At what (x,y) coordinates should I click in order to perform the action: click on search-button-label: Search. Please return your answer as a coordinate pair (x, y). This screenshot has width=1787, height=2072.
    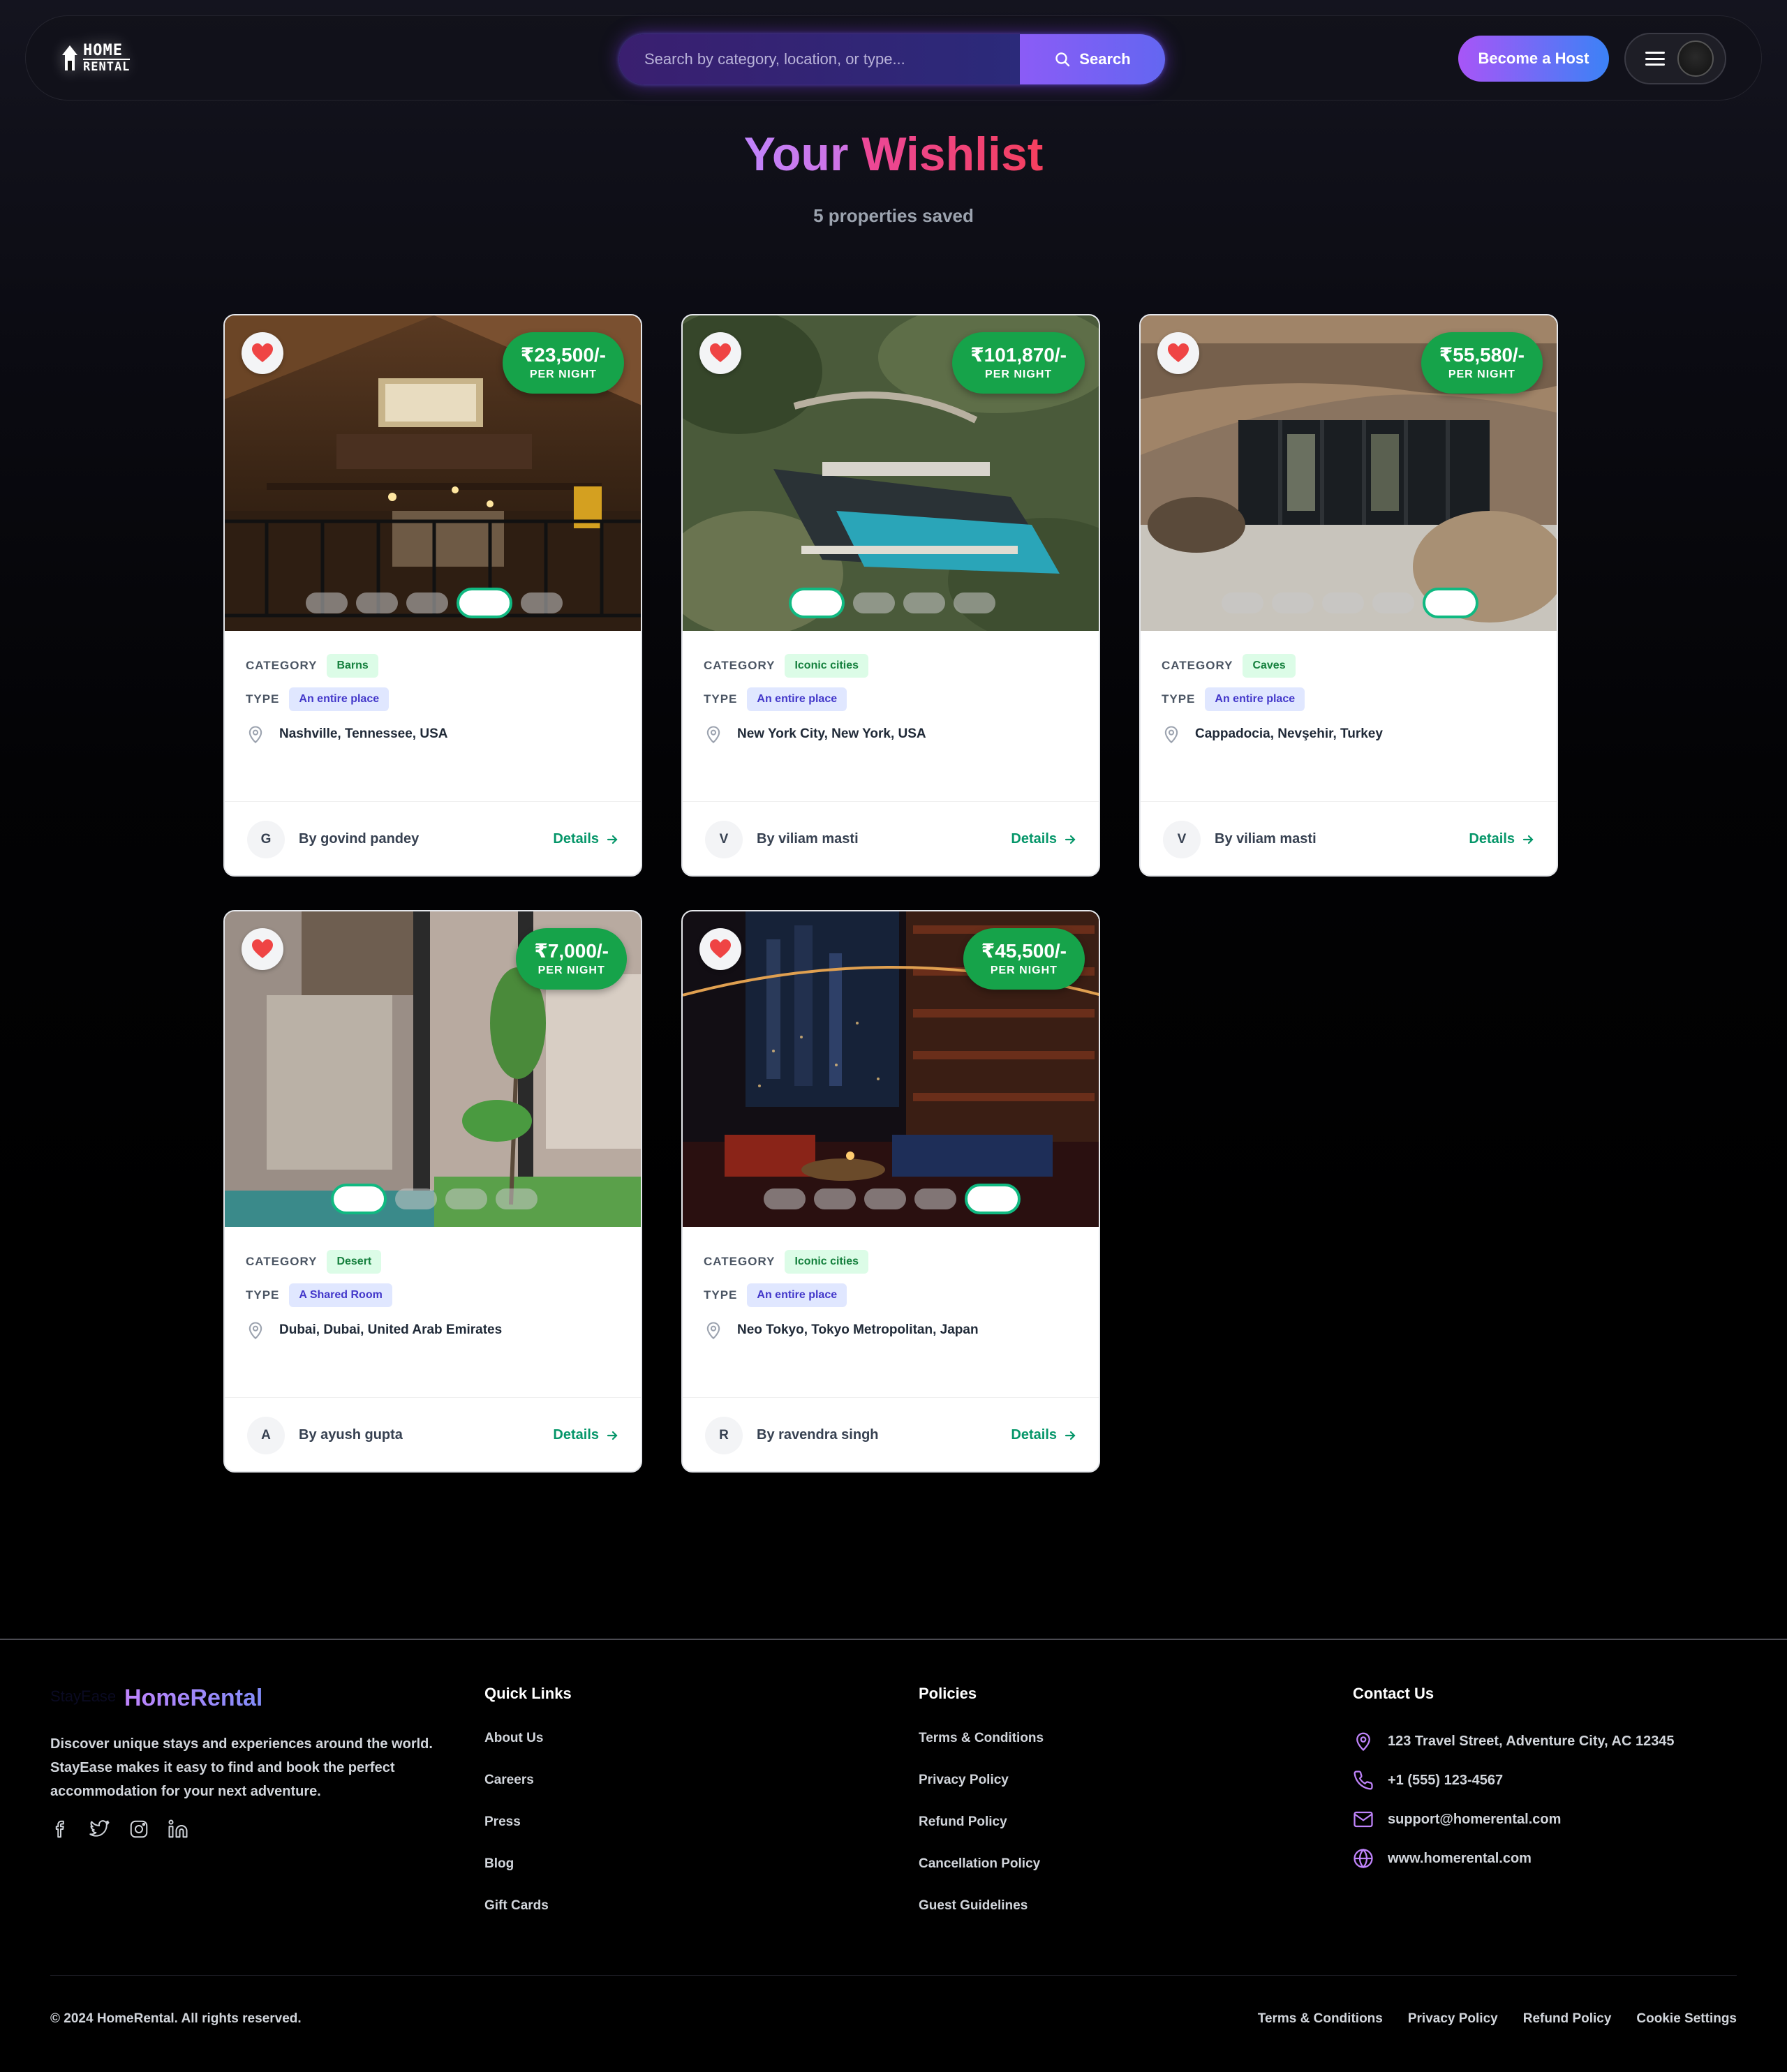
    Looking at the image, I should click on (1105, 59).